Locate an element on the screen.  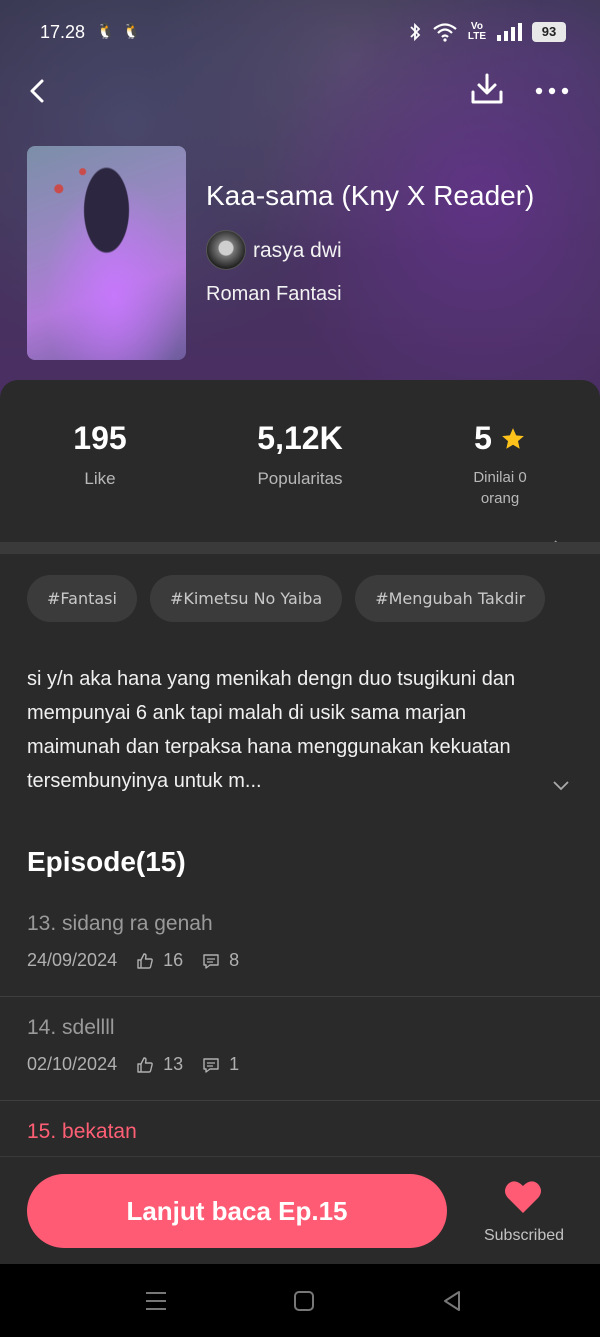
likes-count: 195 is located at coordinates (100, 438).